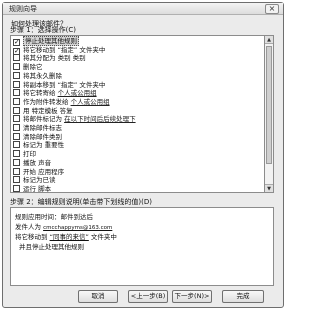 The width and height of the screenshot is (320, 310). Describe the element at coordinates (192, 296) in the screenshot. I see `next-button: 下一步(N)>` at that location.